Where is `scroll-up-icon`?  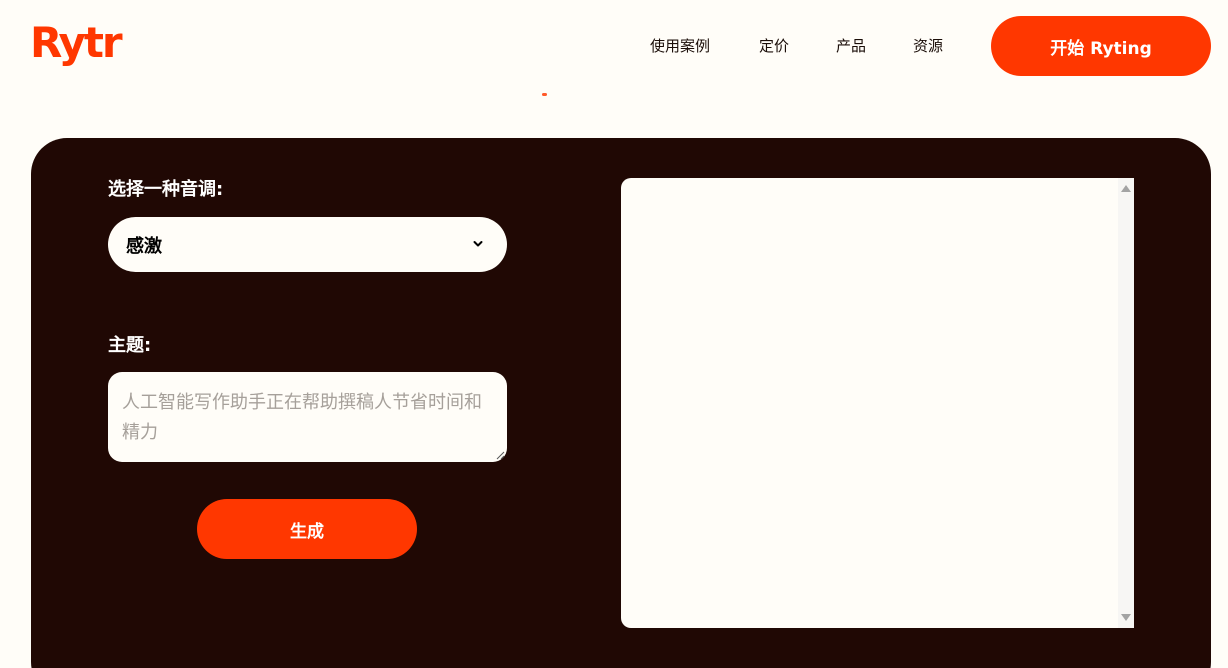
scroll-up-icon is located at coordinates (1126, 188).